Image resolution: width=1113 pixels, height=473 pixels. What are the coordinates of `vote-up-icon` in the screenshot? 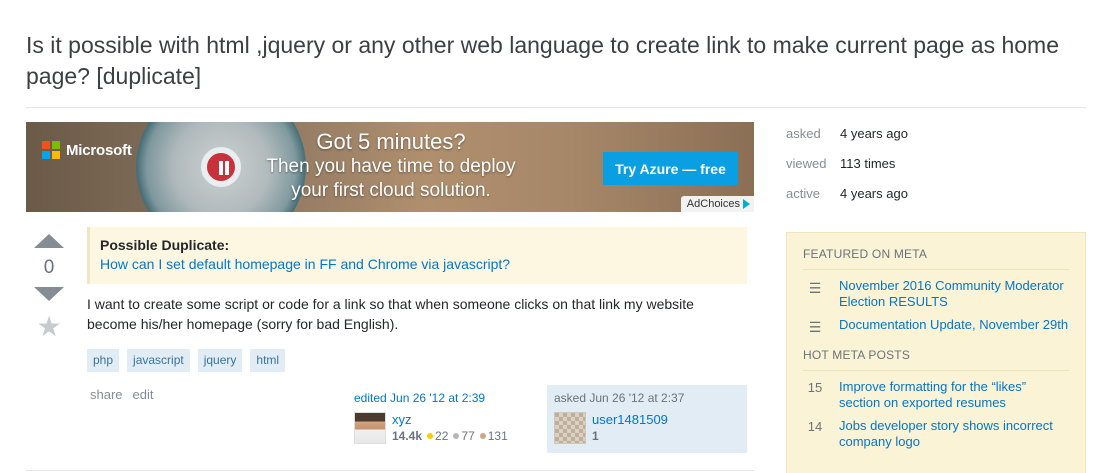 It's located at (49, 241).